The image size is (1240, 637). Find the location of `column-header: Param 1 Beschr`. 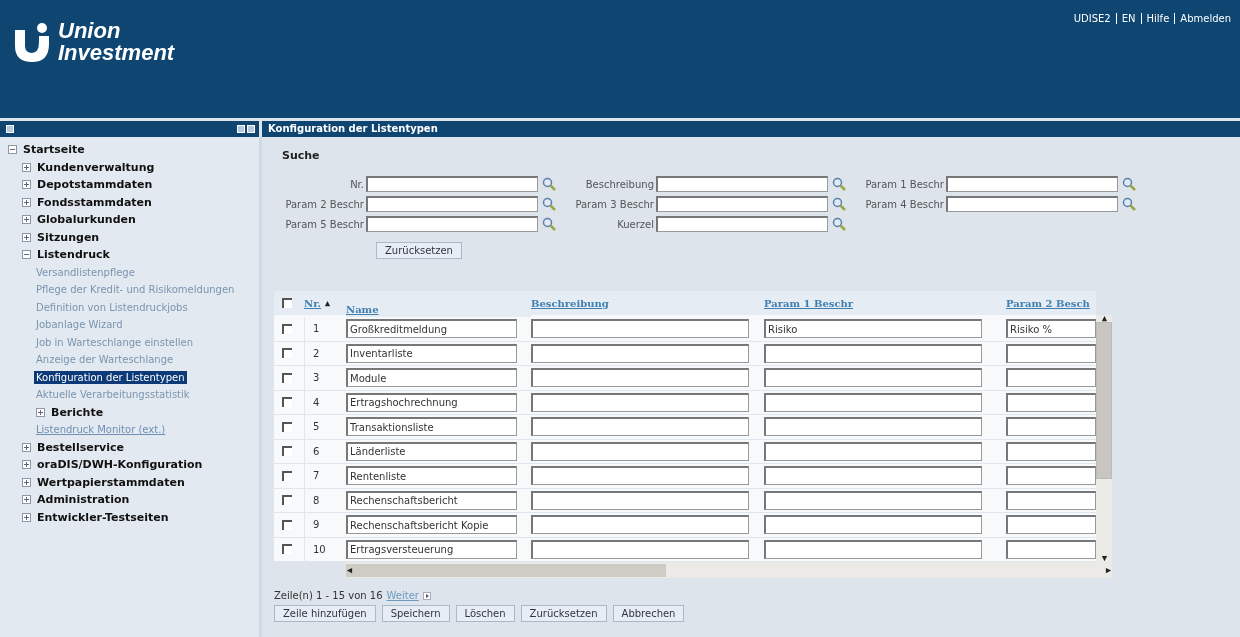

column-header: Param 1 Beschr is located at coordinates (809, 303).